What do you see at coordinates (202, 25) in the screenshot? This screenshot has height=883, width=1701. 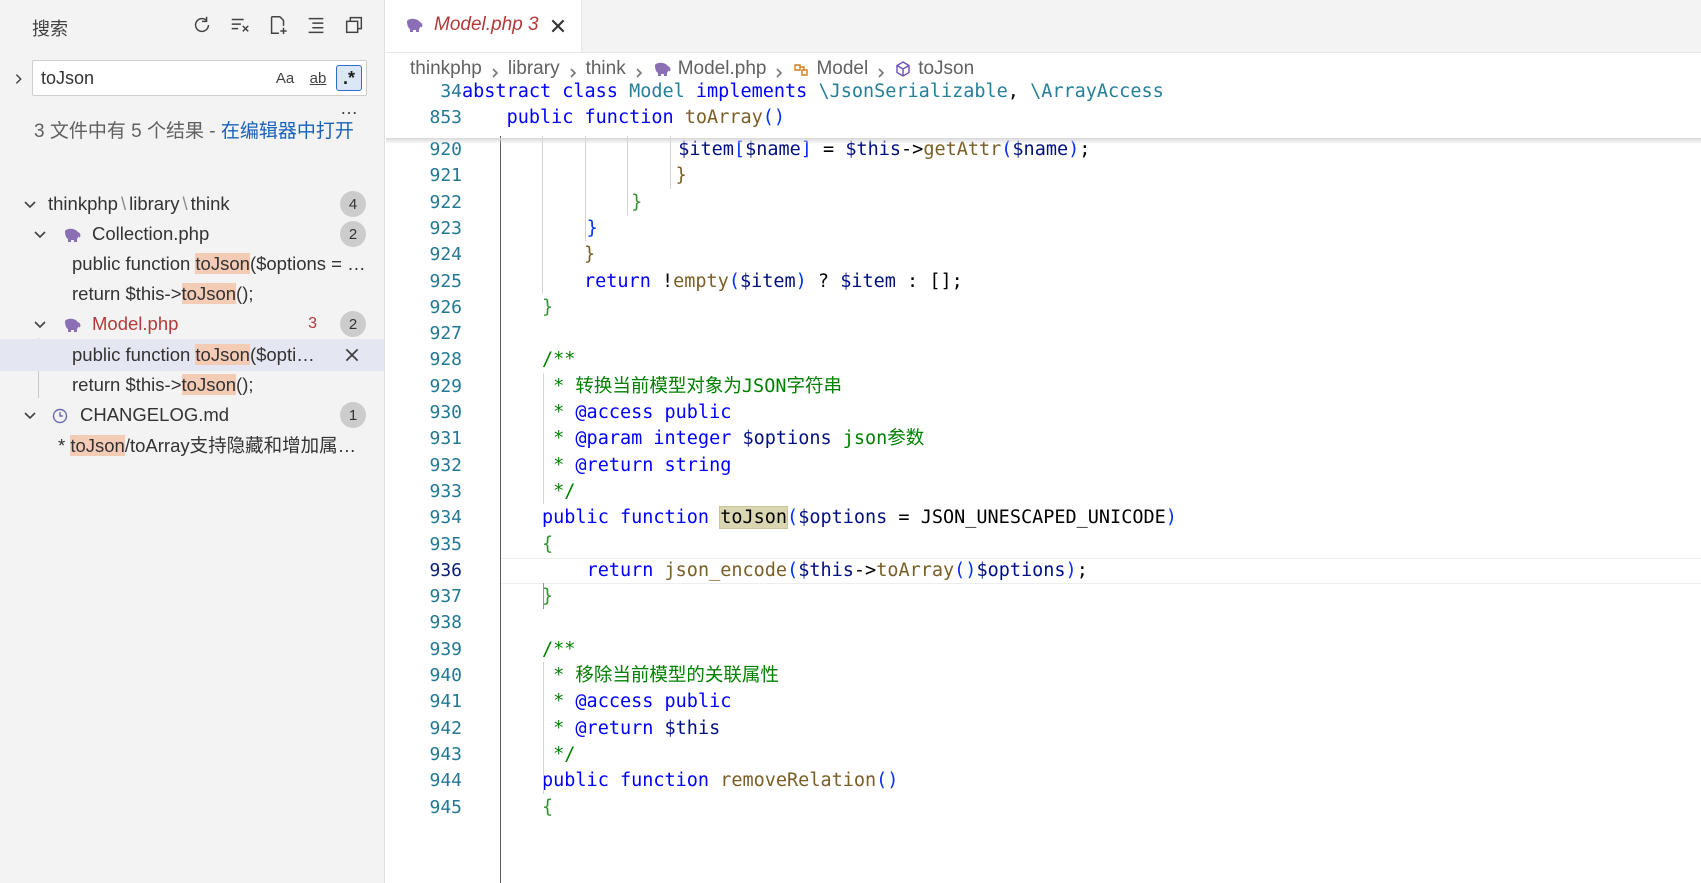 I see `refresh-icon` at bounding box center [202, 25].